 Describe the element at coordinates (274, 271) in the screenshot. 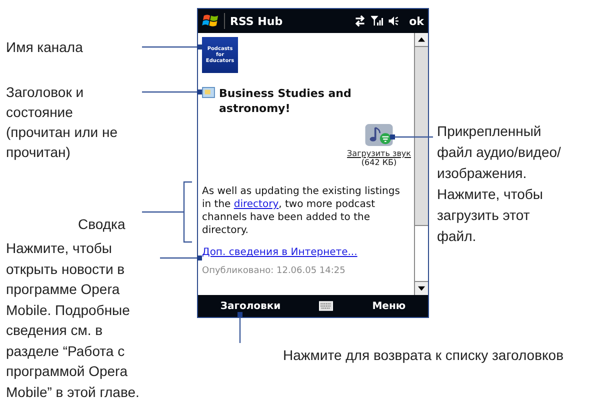

I see `published-date: Опубликовано: 12.06.05 14:25` at that location.